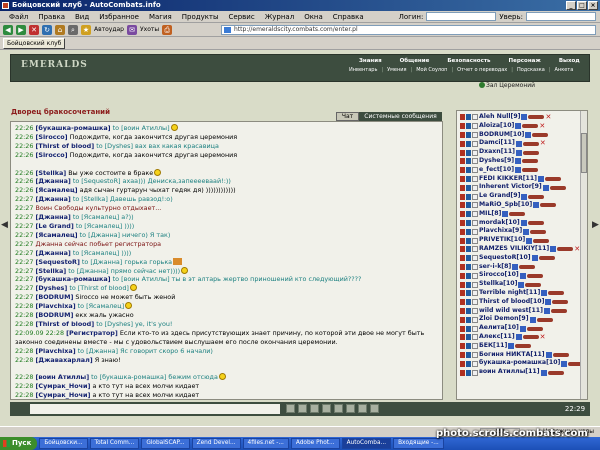 The width and height of the screenshot is (600, 450). Describe the element at coordinates (505, 258) in the screenshot. I see `player-name: SequestoR[10]` at that location.